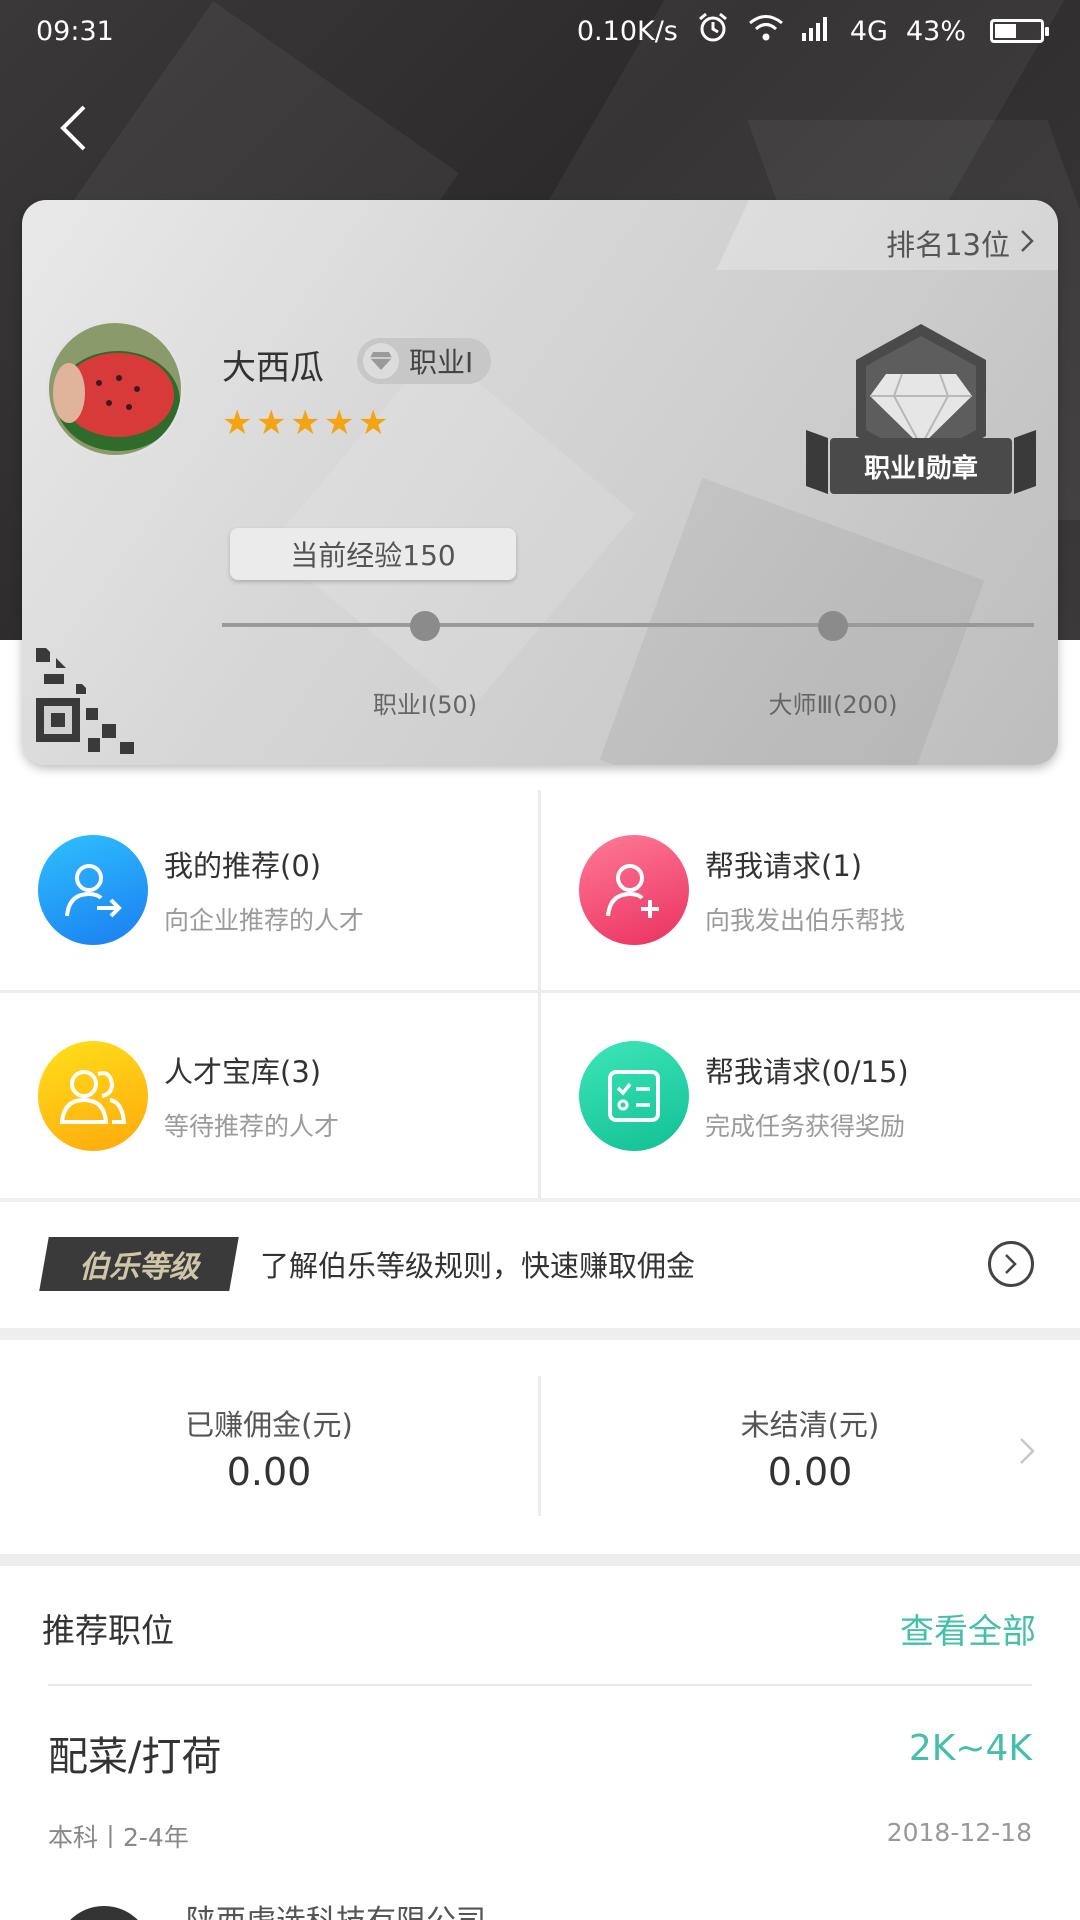 Image resolution: width=1080 pixels, height=1920 pixels. Describe the element at coordinates (104, 1913) in the screenshot. I see `company-logo` at that location.